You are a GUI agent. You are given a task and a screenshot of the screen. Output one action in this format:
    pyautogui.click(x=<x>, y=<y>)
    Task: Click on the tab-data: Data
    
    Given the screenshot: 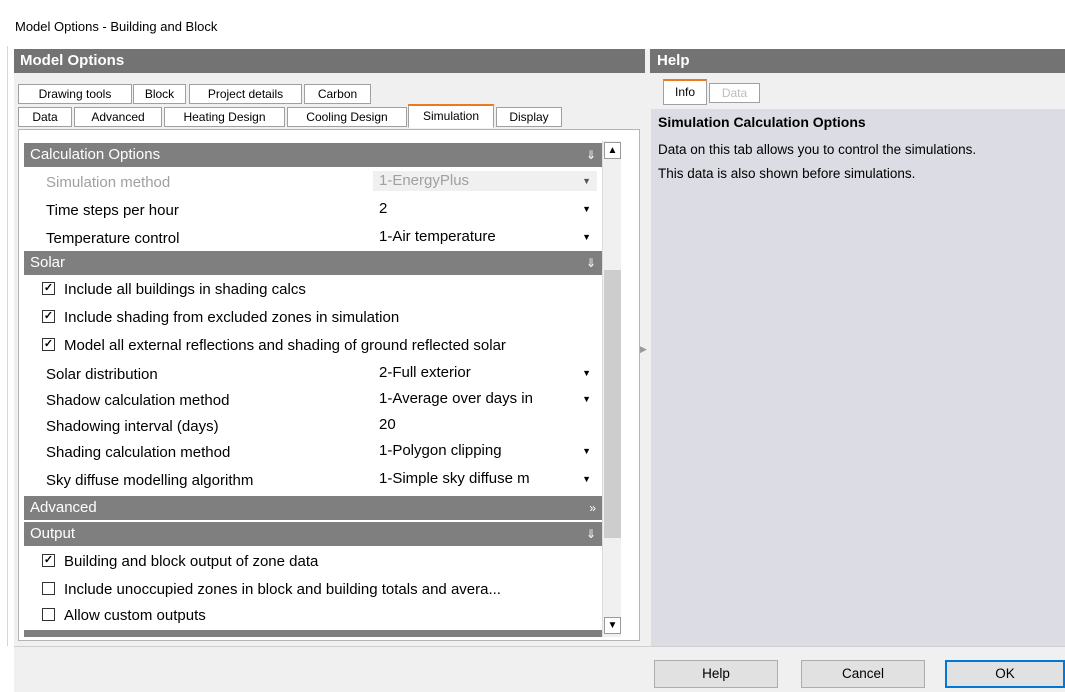 What is the action you would take?
    pyautogui.click(x=45, y=117)
    